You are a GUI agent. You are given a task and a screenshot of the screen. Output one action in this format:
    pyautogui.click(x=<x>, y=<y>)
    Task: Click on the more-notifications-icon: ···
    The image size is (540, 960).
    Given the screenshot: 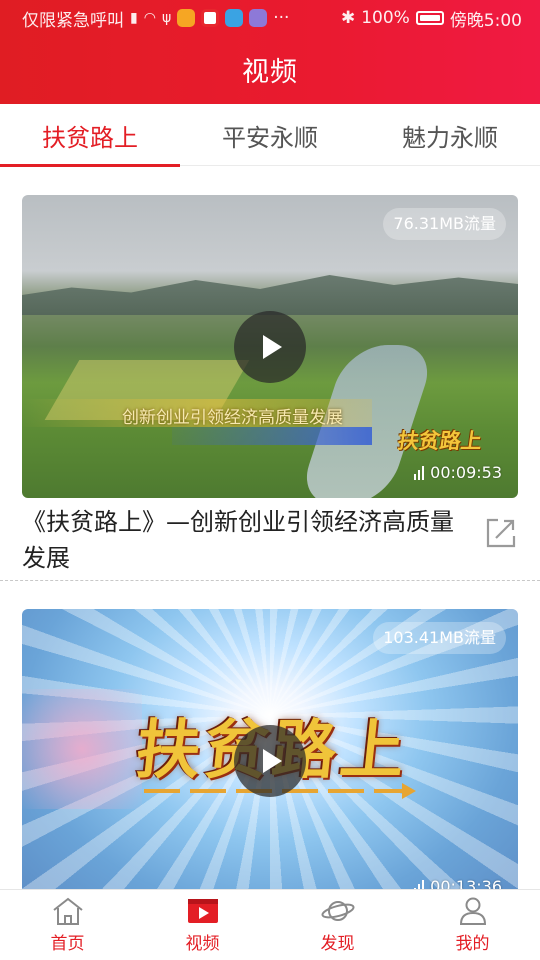 What is the action you would take?
    pyautogui.click(x=281, y=18)
    